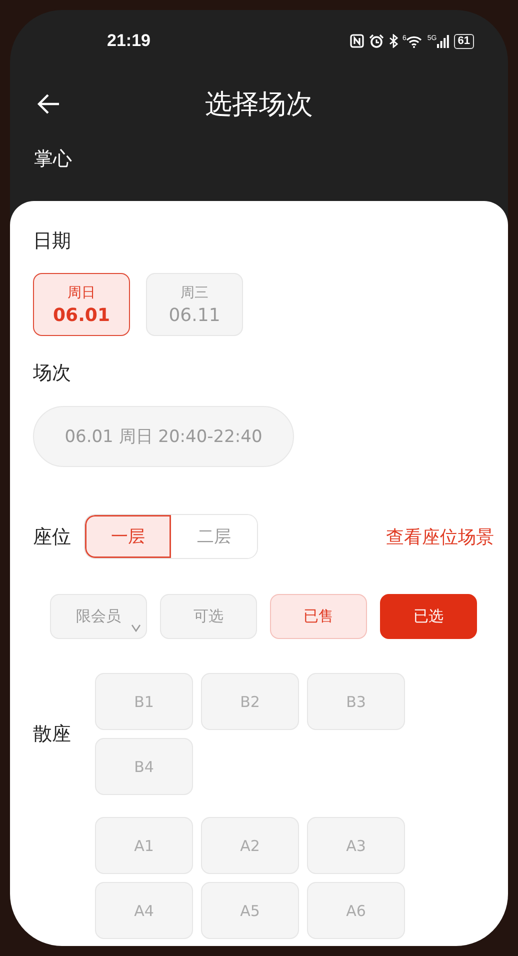 The height and width of the screenshot is (956, 518). What do you see at coordinates (356, 910) in the screenshot?
I see `seat-button: A6` at bounding box center [356, 910].